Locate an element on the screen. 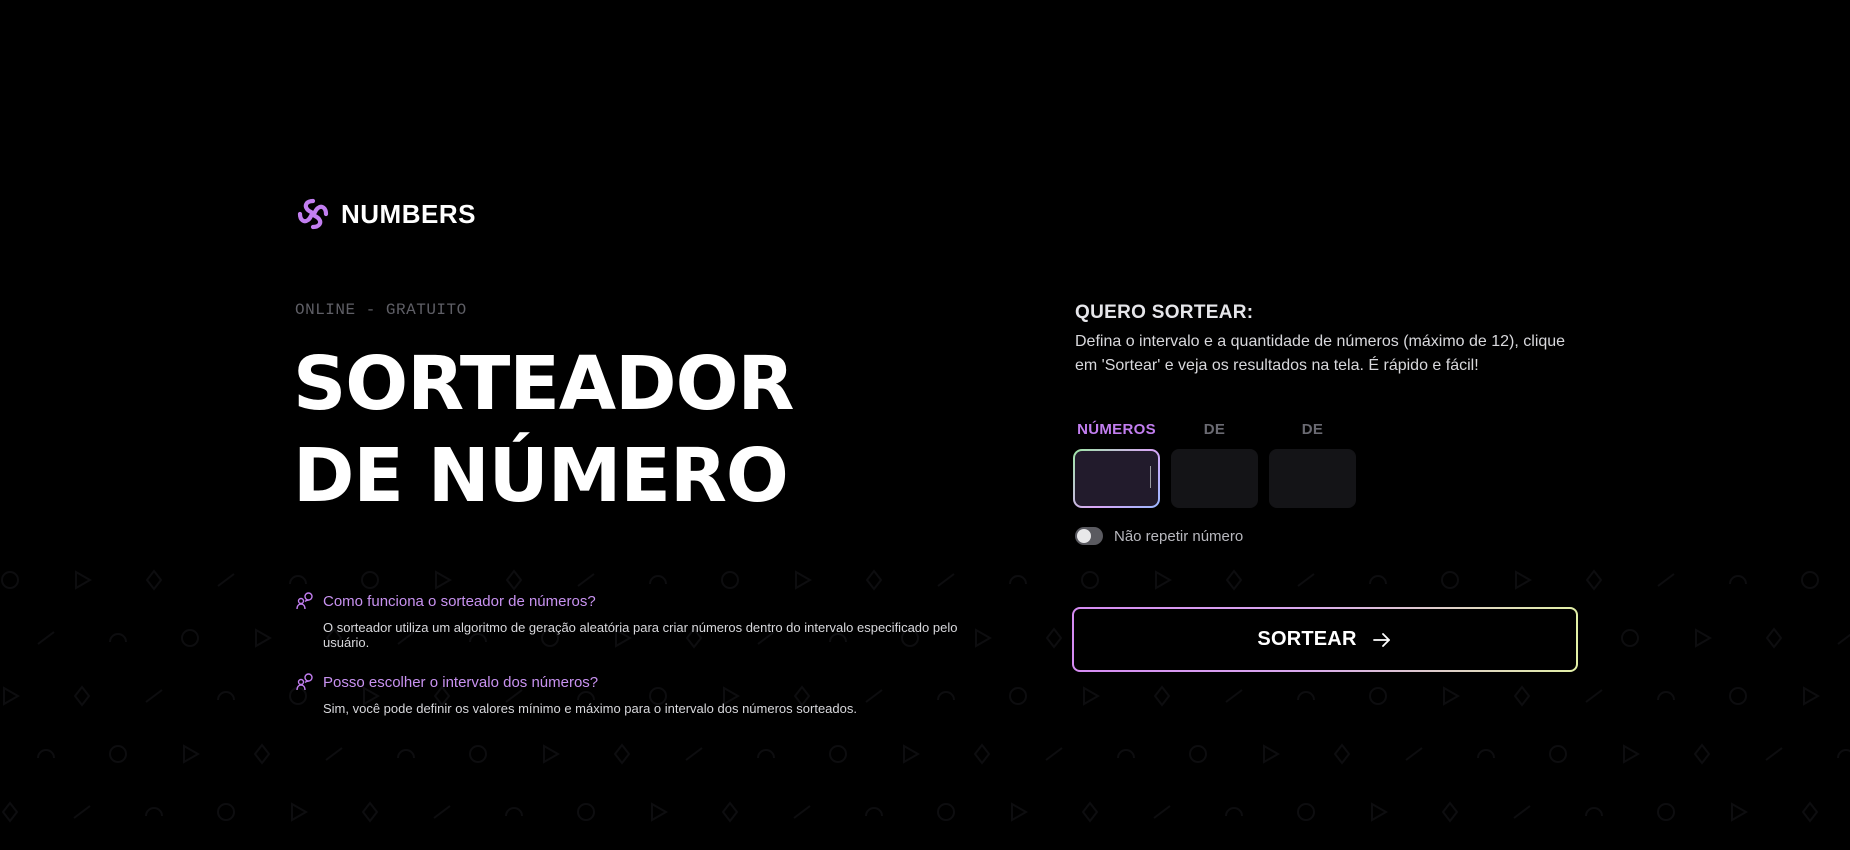 The width and height of the screenshot is (1850, 850). max-input is located at coordinates (1312, 478).